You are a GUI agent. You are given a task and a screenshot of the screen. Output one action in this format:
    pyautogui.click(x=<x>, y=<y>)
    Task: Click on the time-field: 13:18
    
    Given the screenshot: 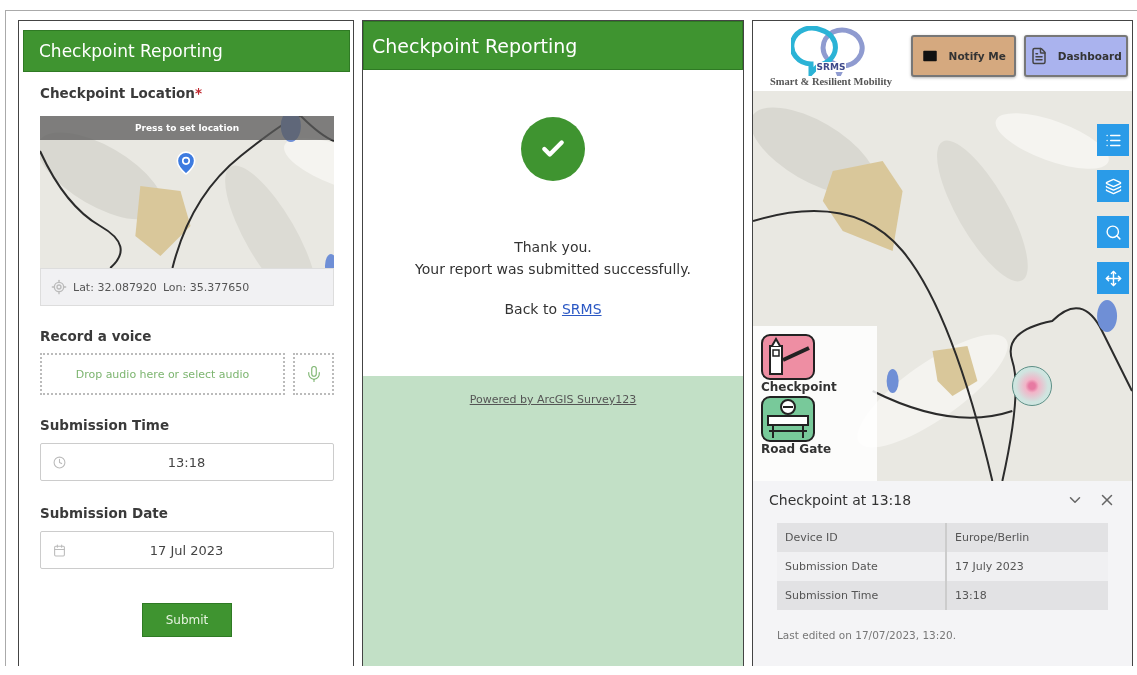 What is the action you would take?
    pyautogui.click(x=187, y=462)
    